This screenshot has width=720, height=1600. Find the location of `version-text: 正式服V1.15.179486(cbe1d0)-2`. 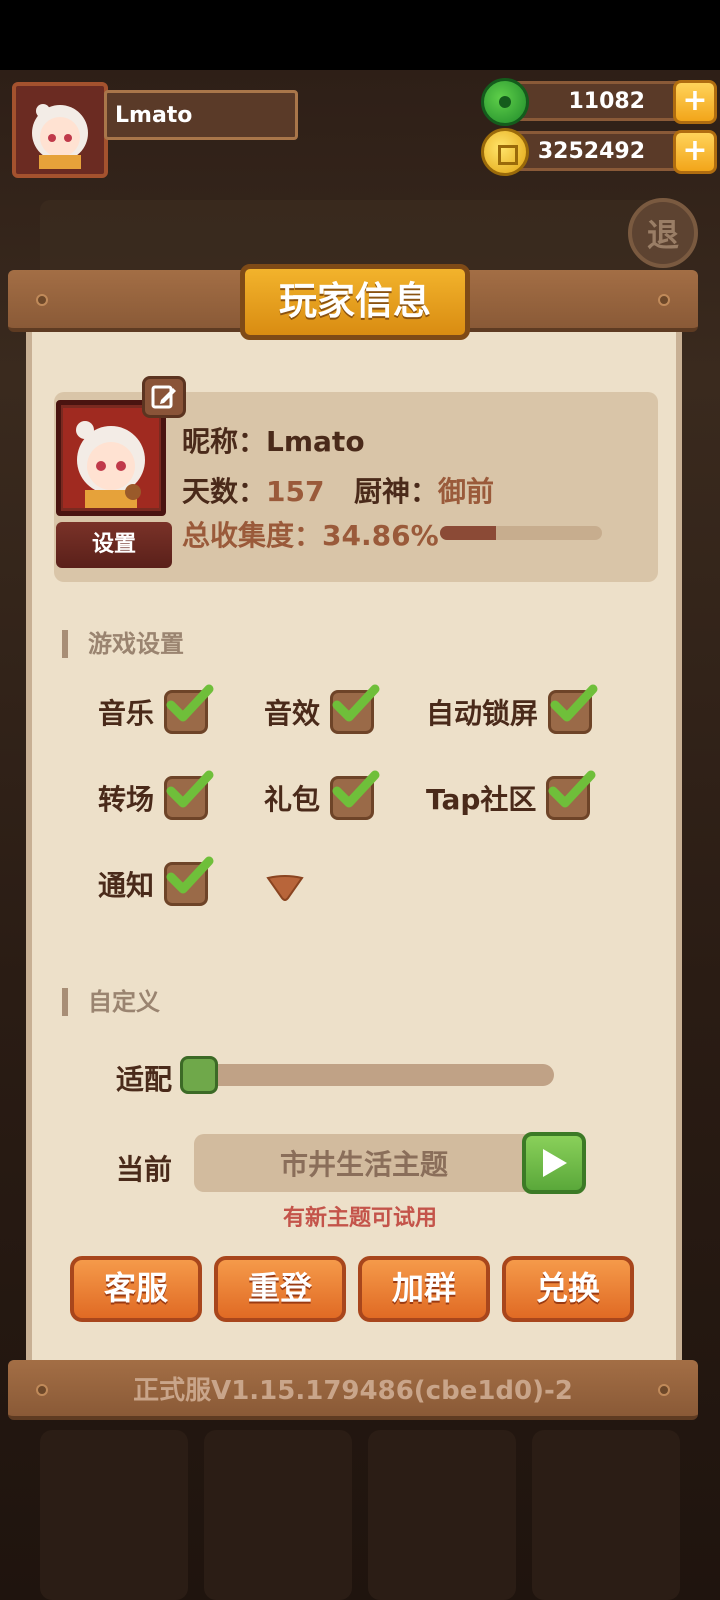

version-text: 正式服V1.15.179486(cbe1d0)-2 is located at coordinates (353, 1390).